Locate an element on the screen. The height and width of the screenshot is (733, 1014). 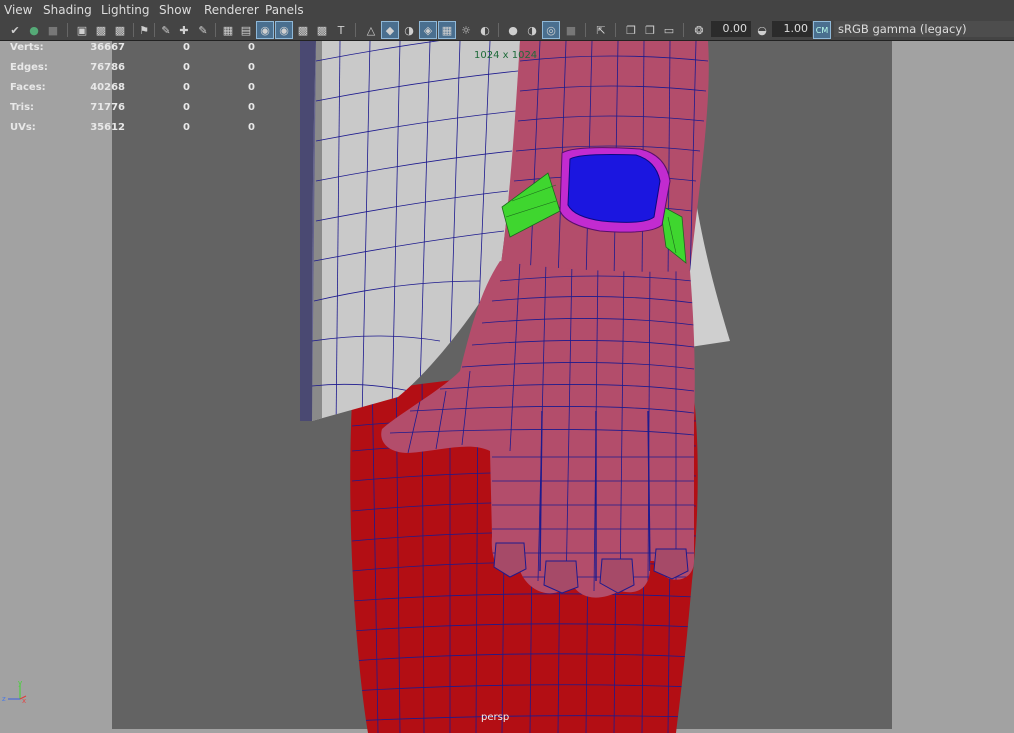
menu-view: View is located at coordinates (18, 10).